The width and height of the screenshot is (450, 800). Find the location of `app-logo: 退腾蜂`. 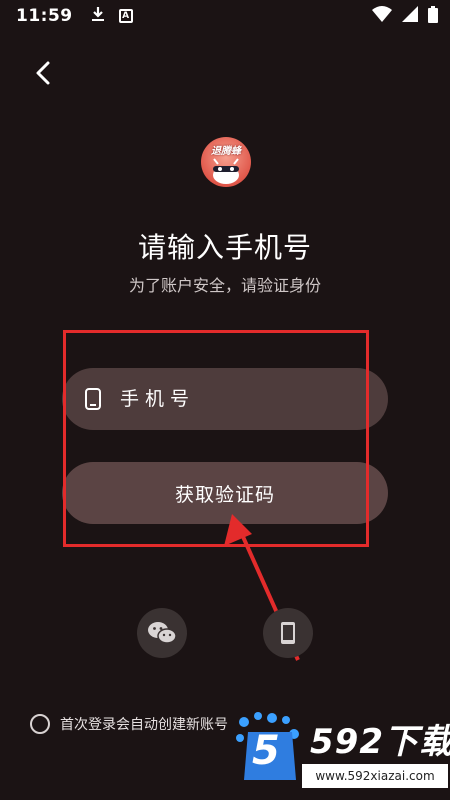

app-logo: 退腾蜂 is located at coordinates (226, 162).